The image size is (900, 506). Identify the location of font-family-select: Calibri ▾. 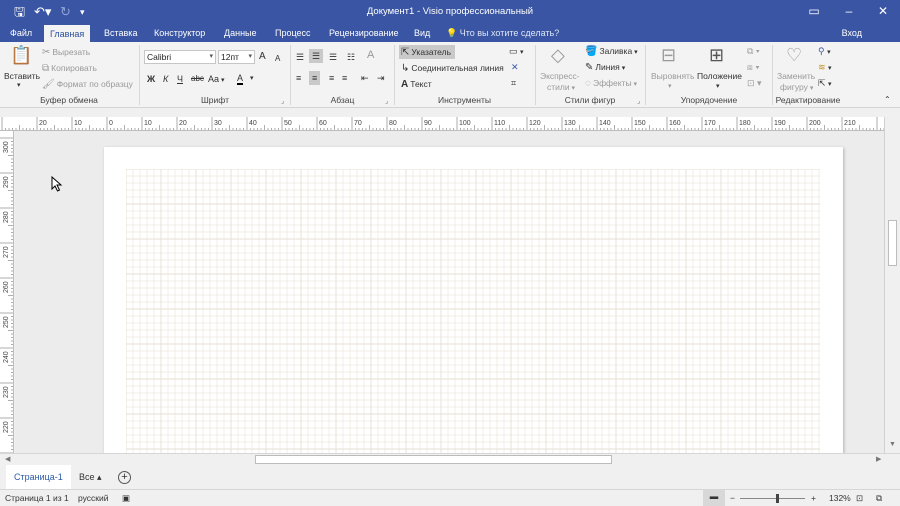
(180, 57).